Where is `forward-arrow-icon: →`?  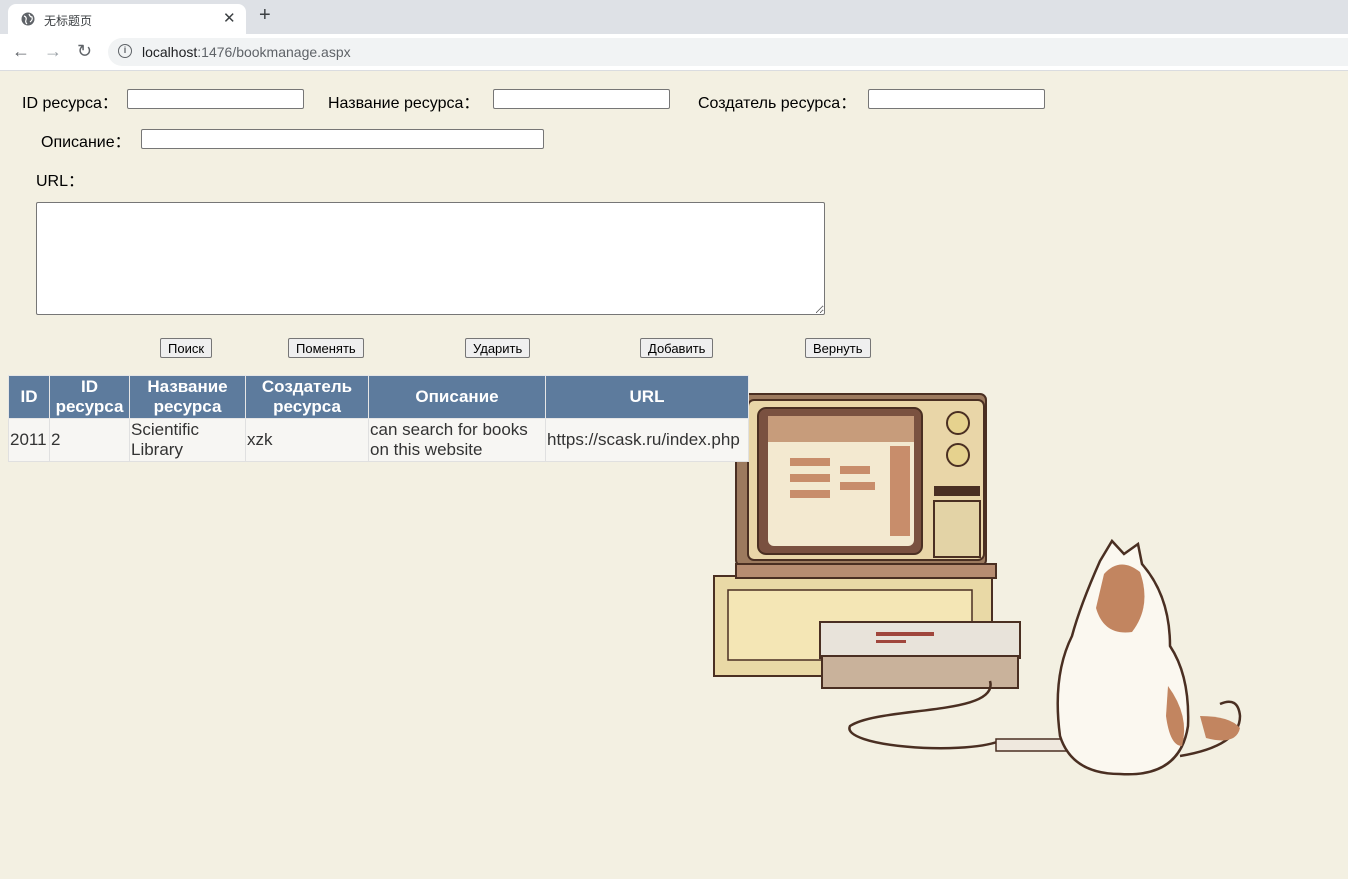 forward-arrow-icon: → is located at coordinates (53, 51).